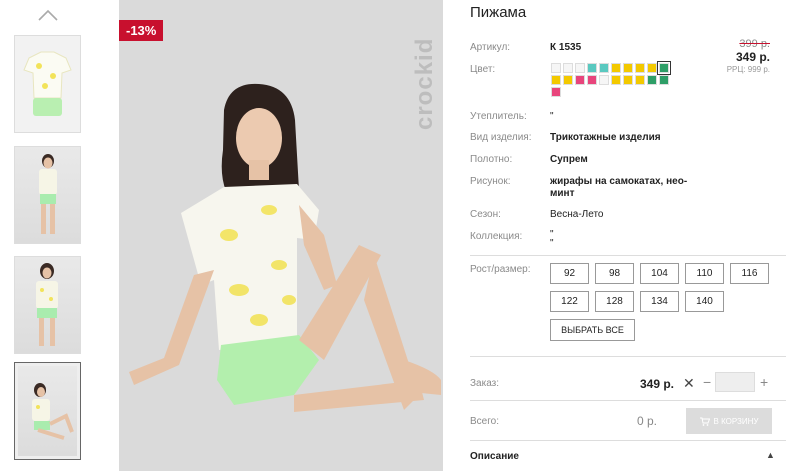 This screenshot has width=800, height=471. I want to click on size-button: 128, so click(614, 301).